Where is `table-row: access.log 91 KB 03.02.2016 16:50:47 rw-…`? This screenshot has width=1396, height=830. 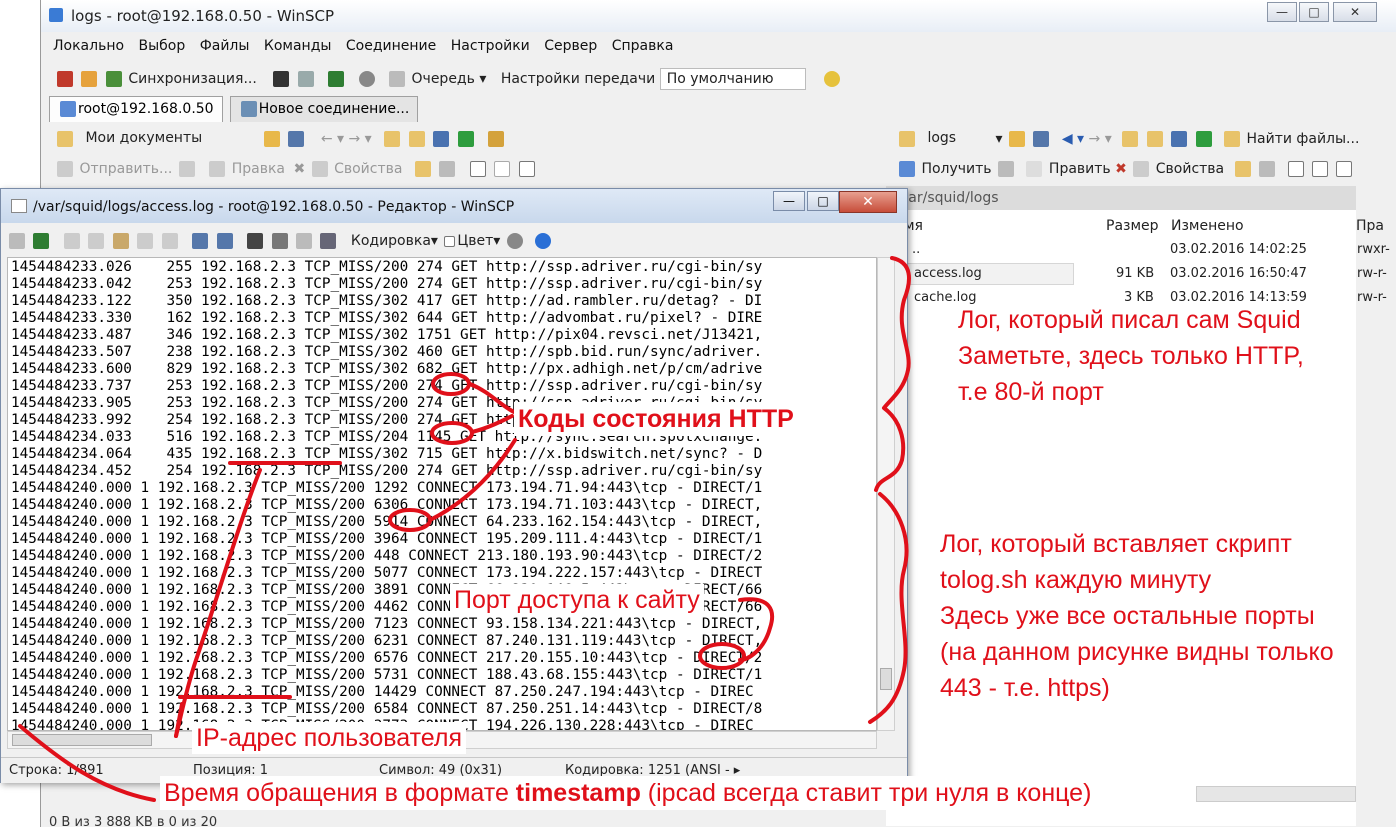
table-row: access.log 91 KB 03.02.2016 16:50:47 rw-… is located at coordinates (1136, 275).